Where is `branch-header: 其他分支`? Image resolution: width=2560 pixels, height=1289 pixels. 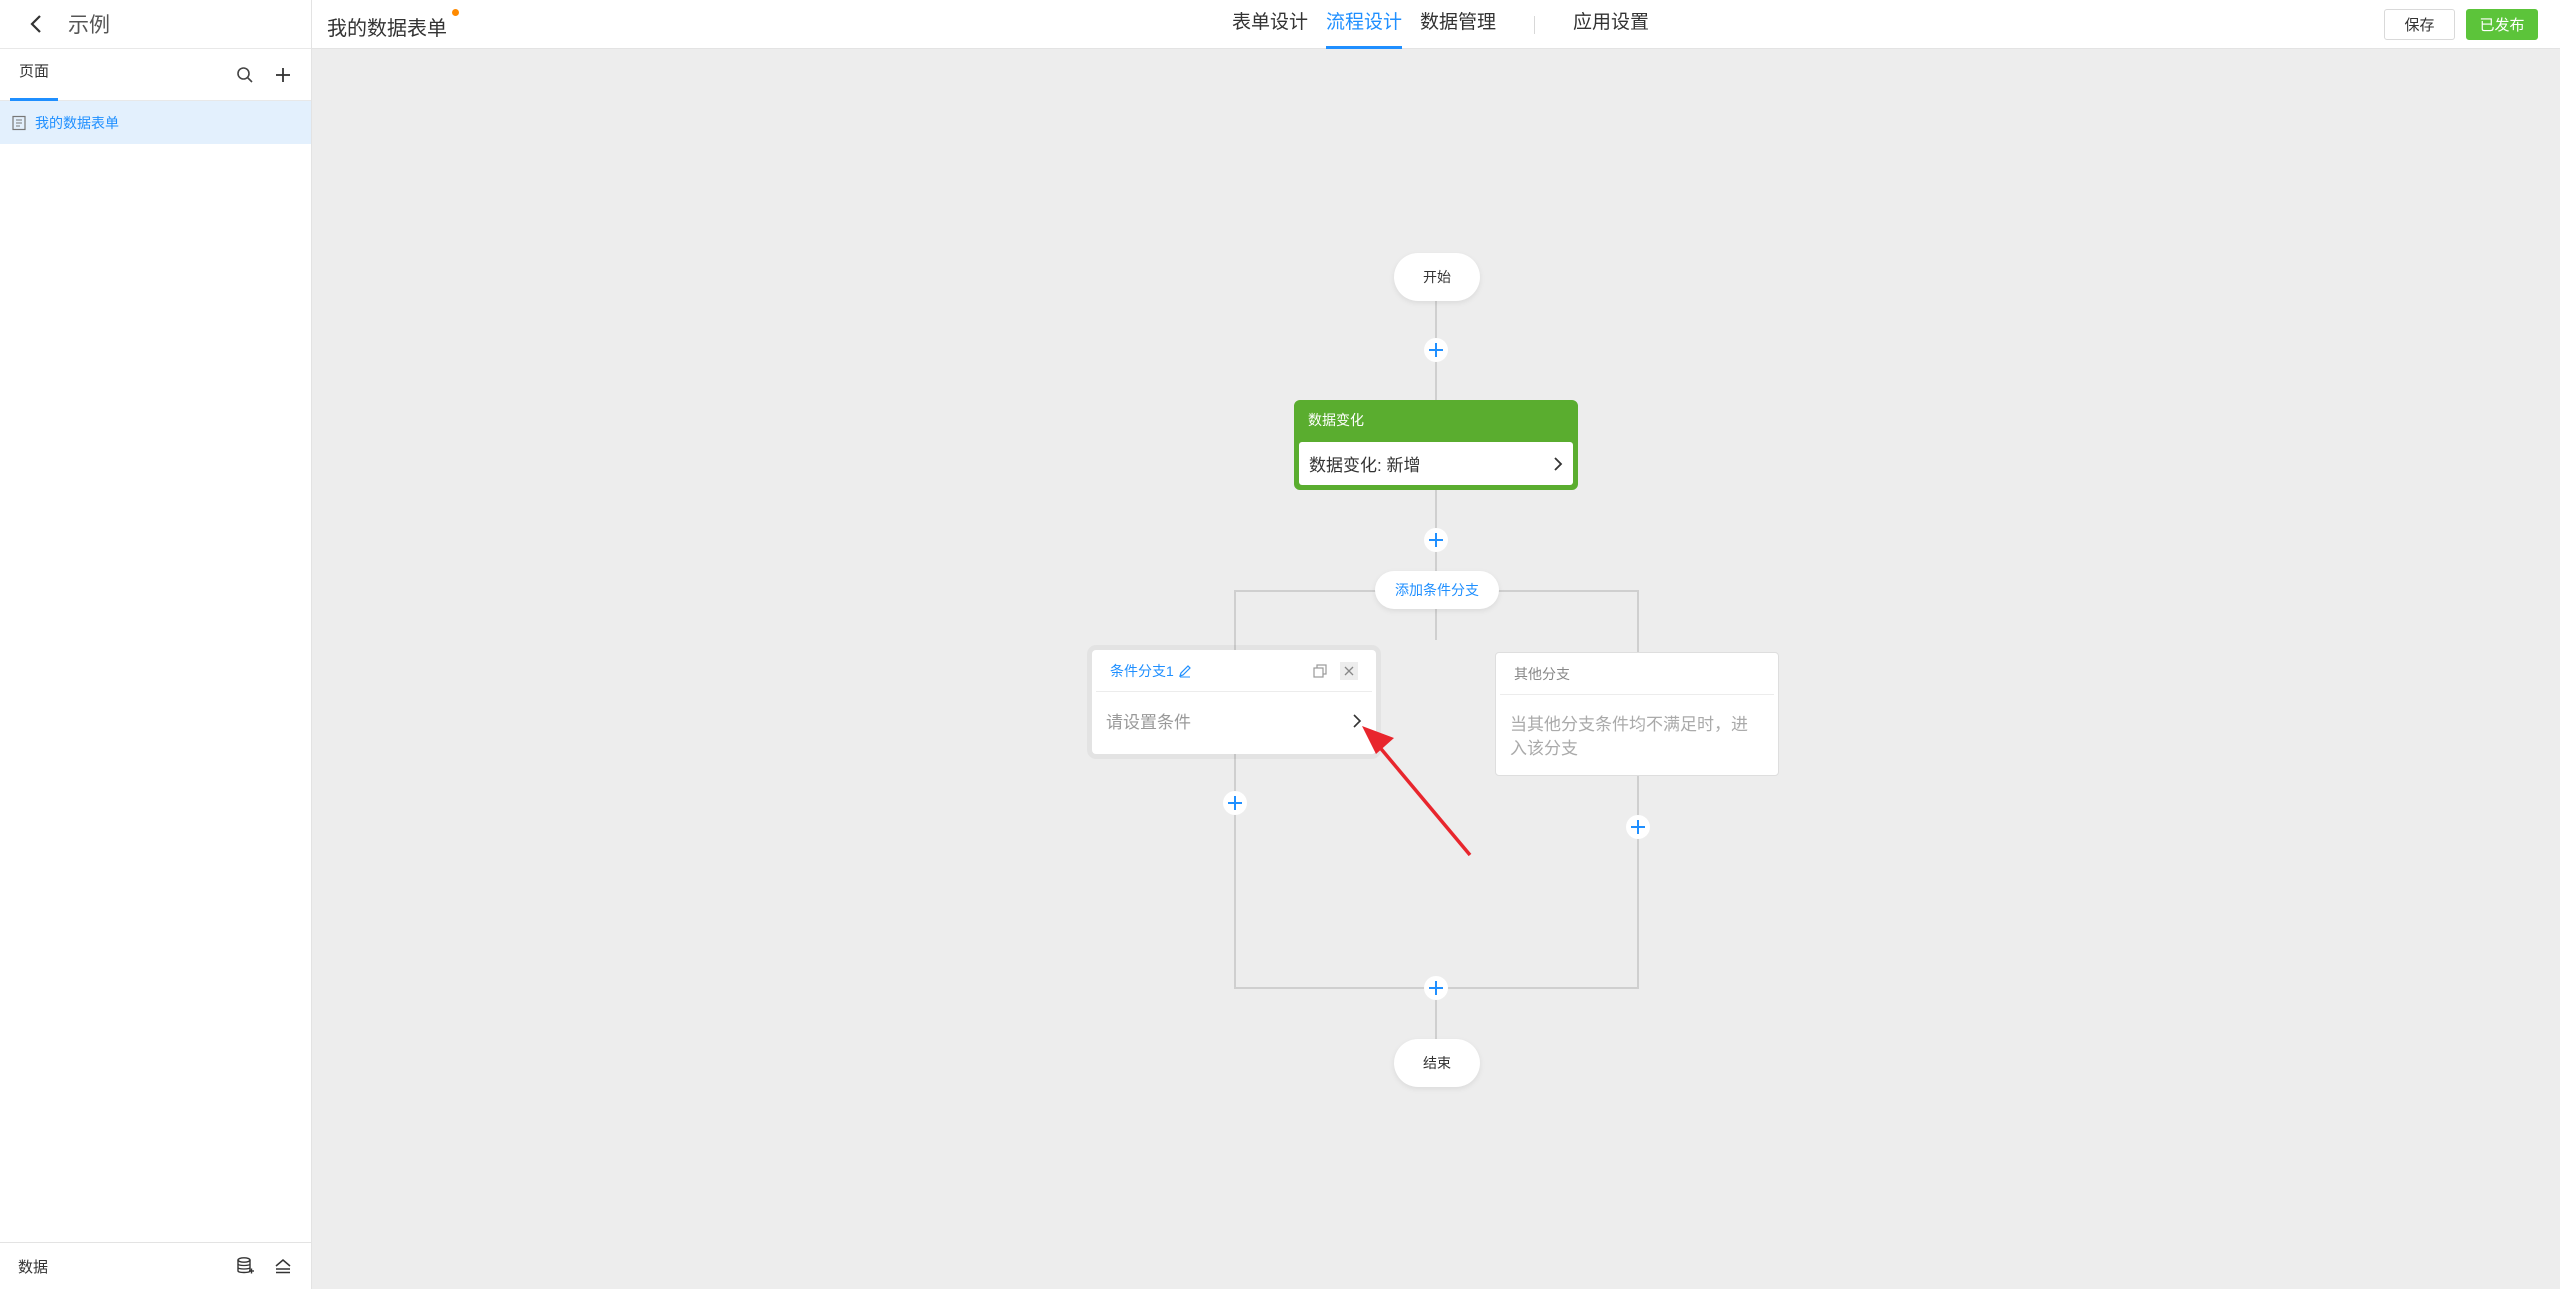 branch-header: 其他分支 is located at coordinates (1637, 674).